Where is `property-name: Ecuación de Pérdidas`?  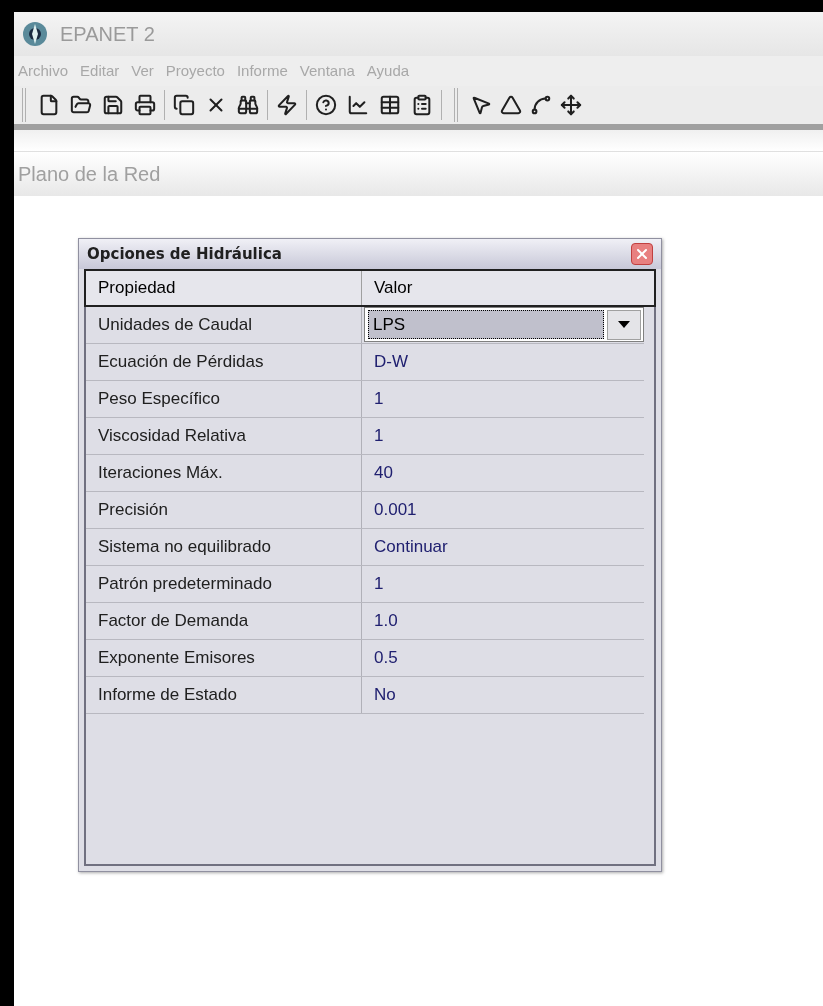 property-name: Ecuación de Pérdidas is located at coordinates (224, 362).